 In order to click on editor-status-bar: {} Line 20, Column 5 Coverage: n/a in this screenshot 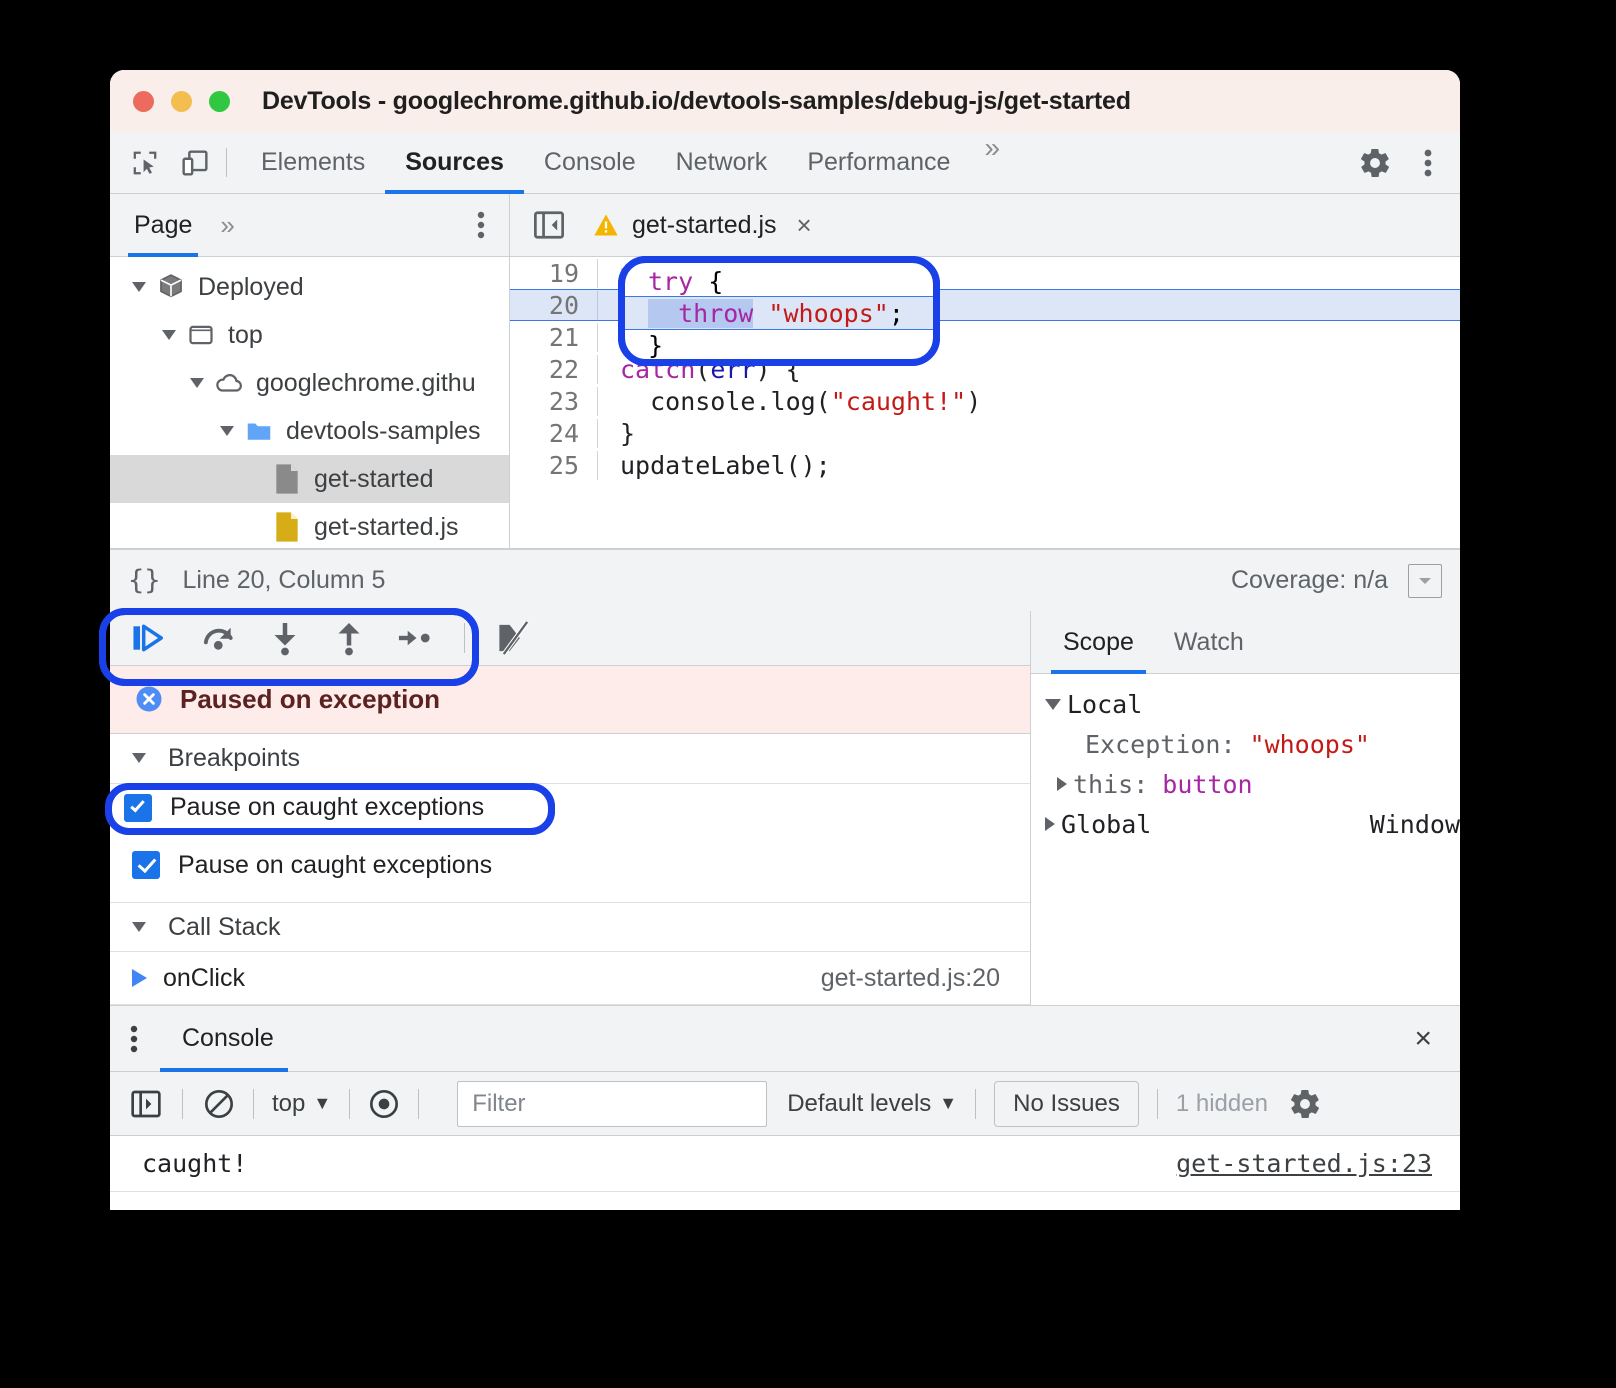, I will do `click(785, 580)`.